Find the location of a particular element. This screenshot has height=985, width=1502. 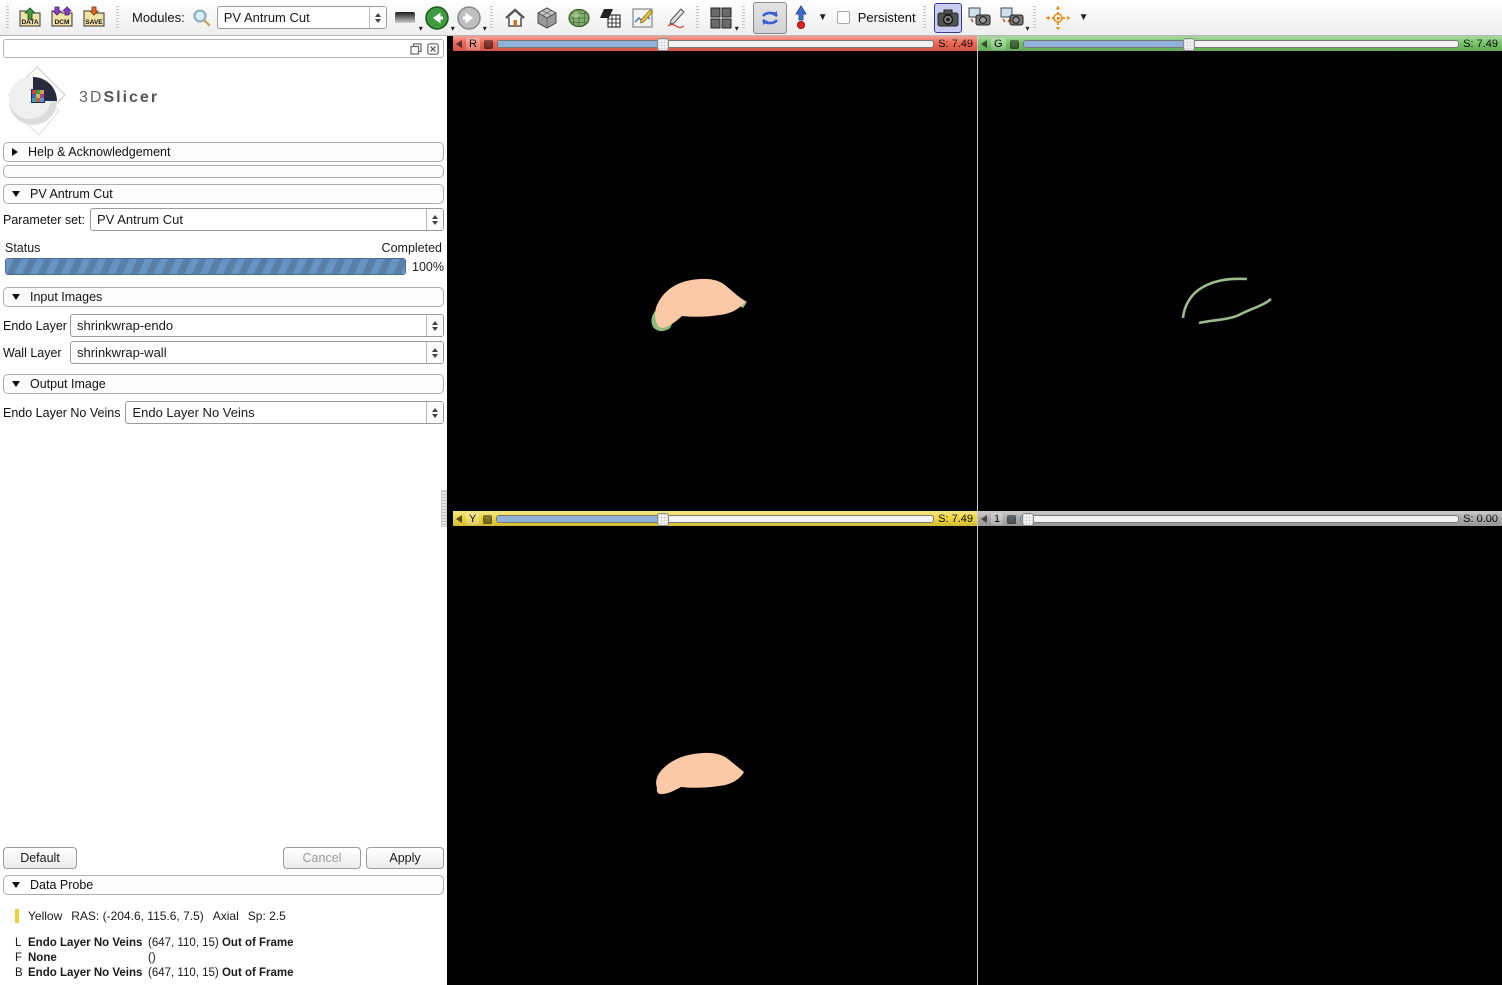

parameter-set-row: Parameter set: PV Antrum Cut is located at coordinates (223, 219).